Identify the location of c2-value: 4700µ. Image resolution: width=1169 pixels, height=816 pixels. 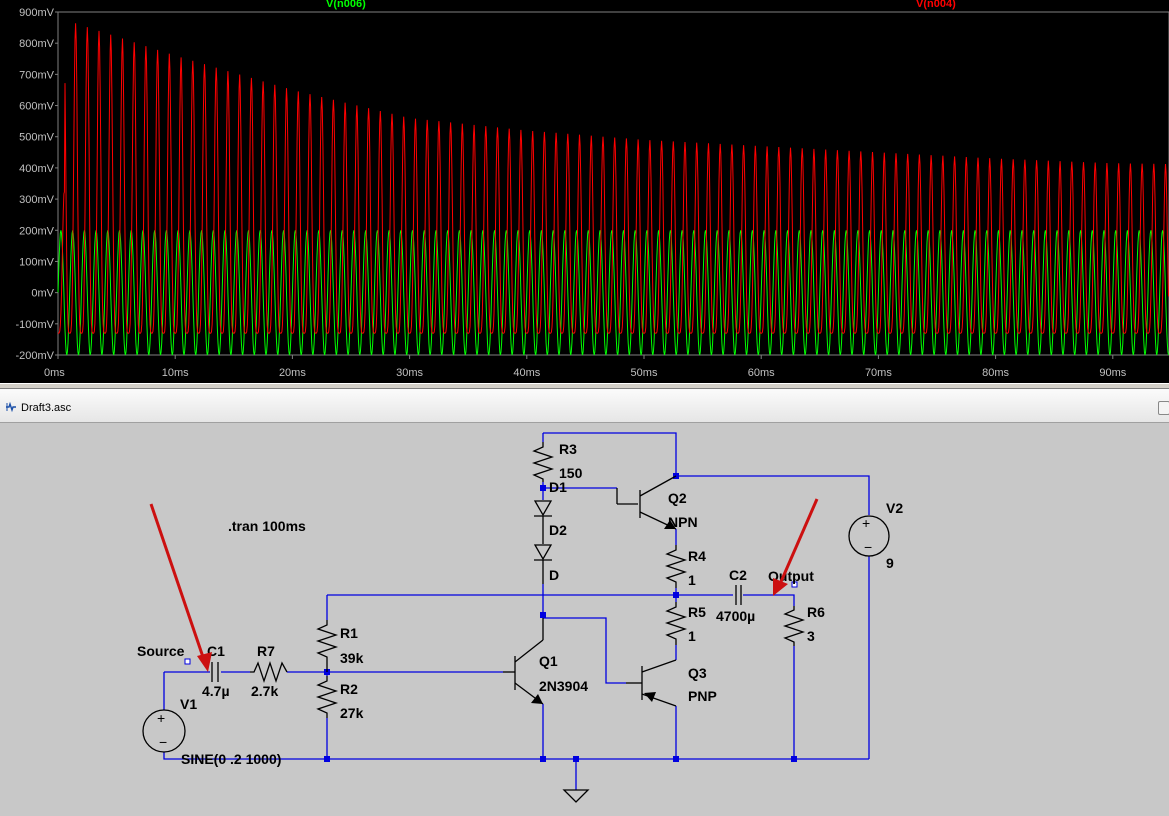
(735, 616).